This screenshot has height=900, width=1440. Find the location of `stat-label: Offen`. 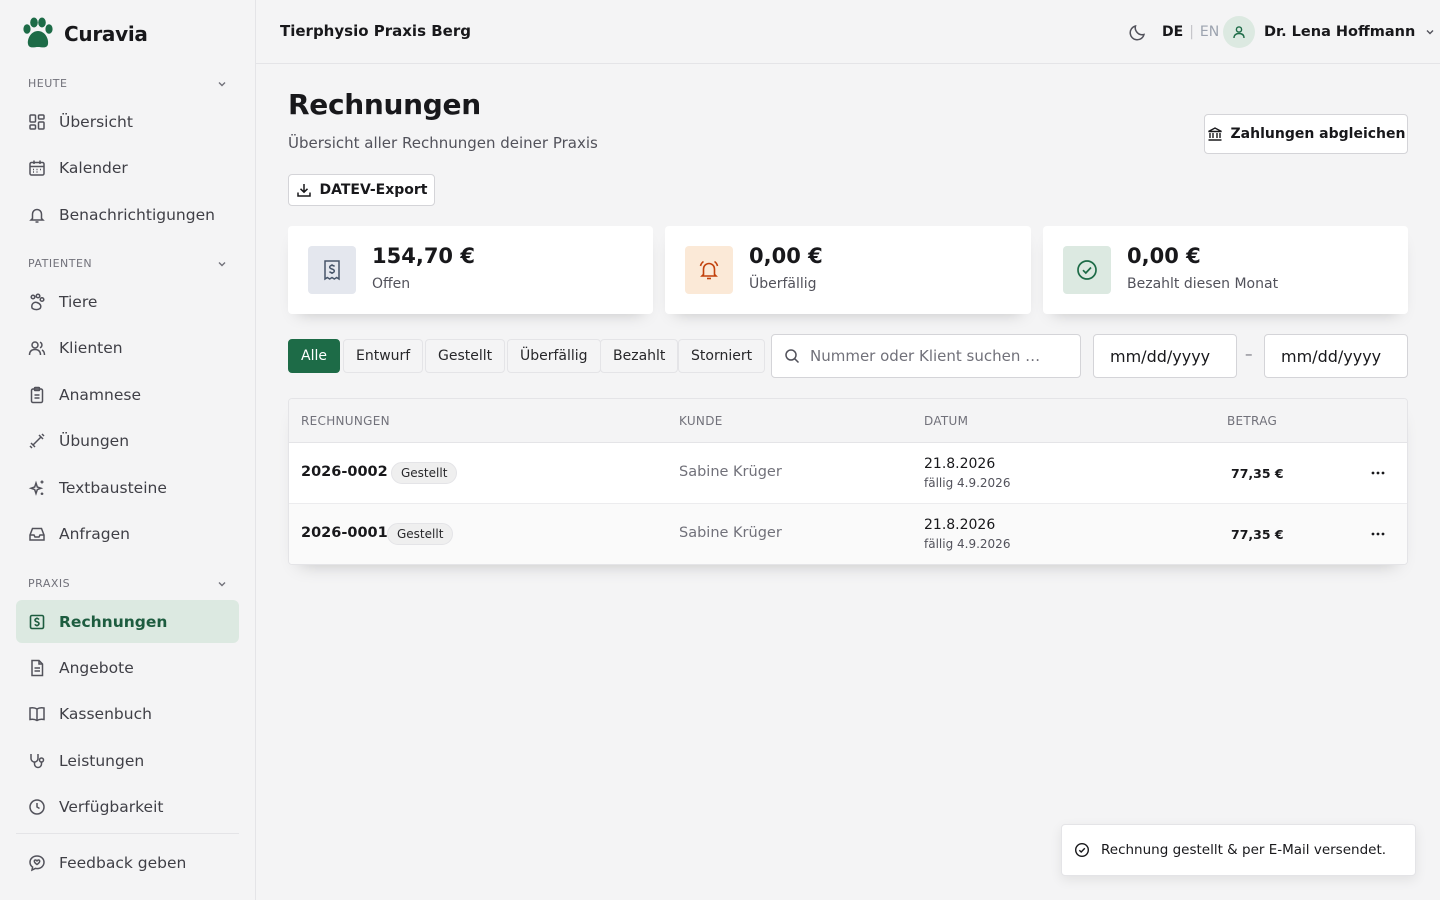

stat-label: Offen is located at coordinates (391, 284).